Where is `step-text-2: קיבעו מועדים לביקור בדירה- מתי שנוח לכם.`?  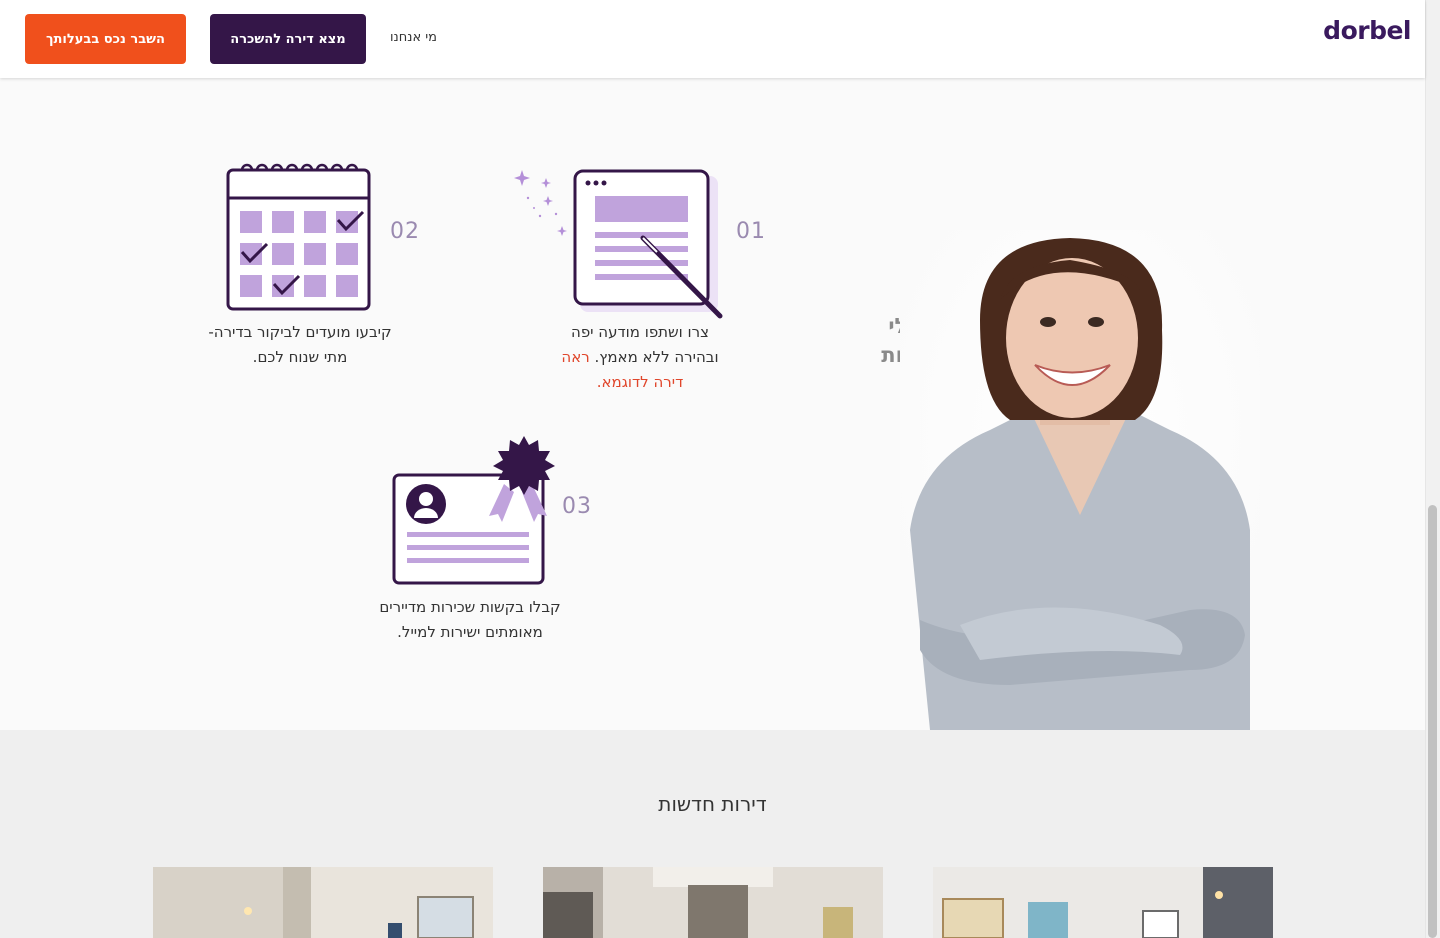
step-text-2: קיבעו מועדים לביקור בדירה- מתי שנוח לכם. is located at coordinates (300, 344).